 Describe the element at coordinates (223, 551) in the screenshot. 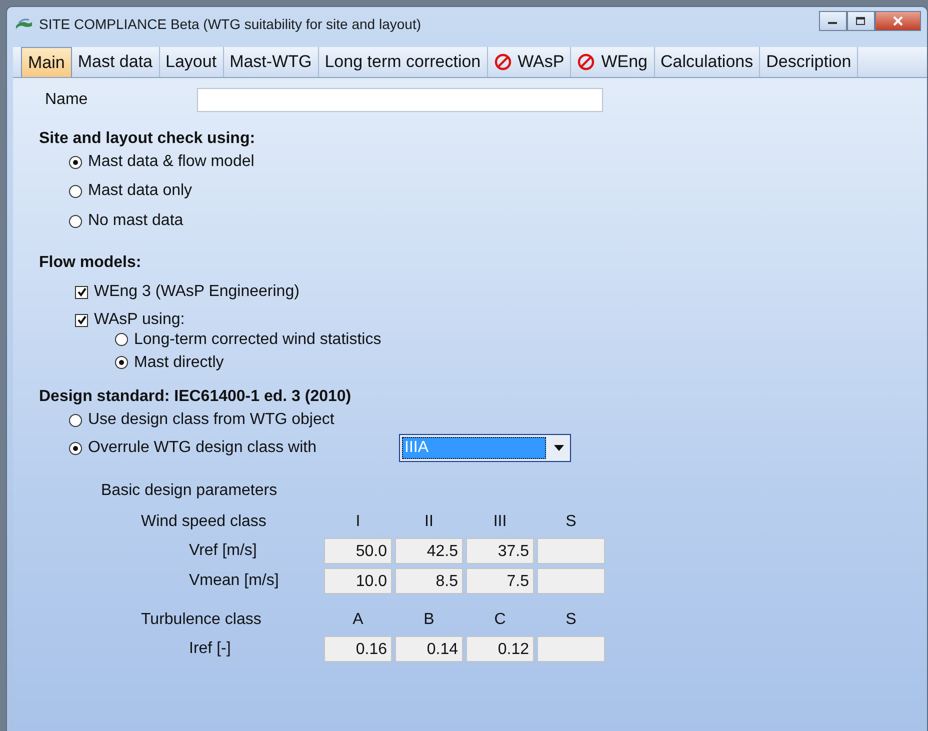

I see `row-label: Vref [m/s]` at that location.